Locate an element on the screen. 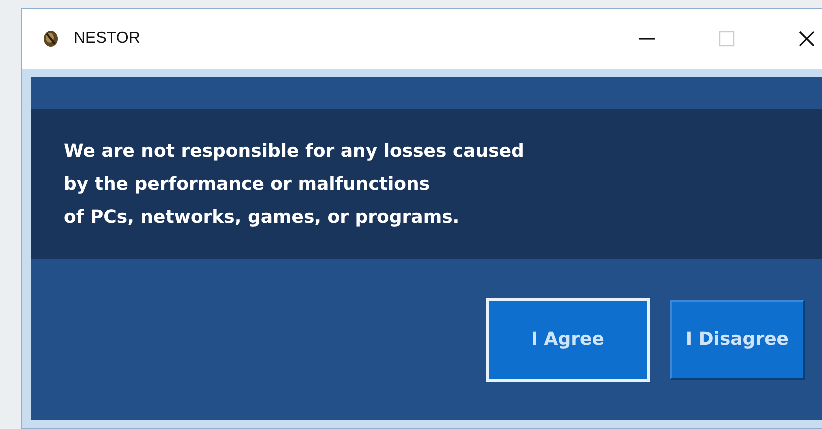 Image resolution: width=822 pixels, height=429 pixels. app-icon is located at coordinates (51, 39).